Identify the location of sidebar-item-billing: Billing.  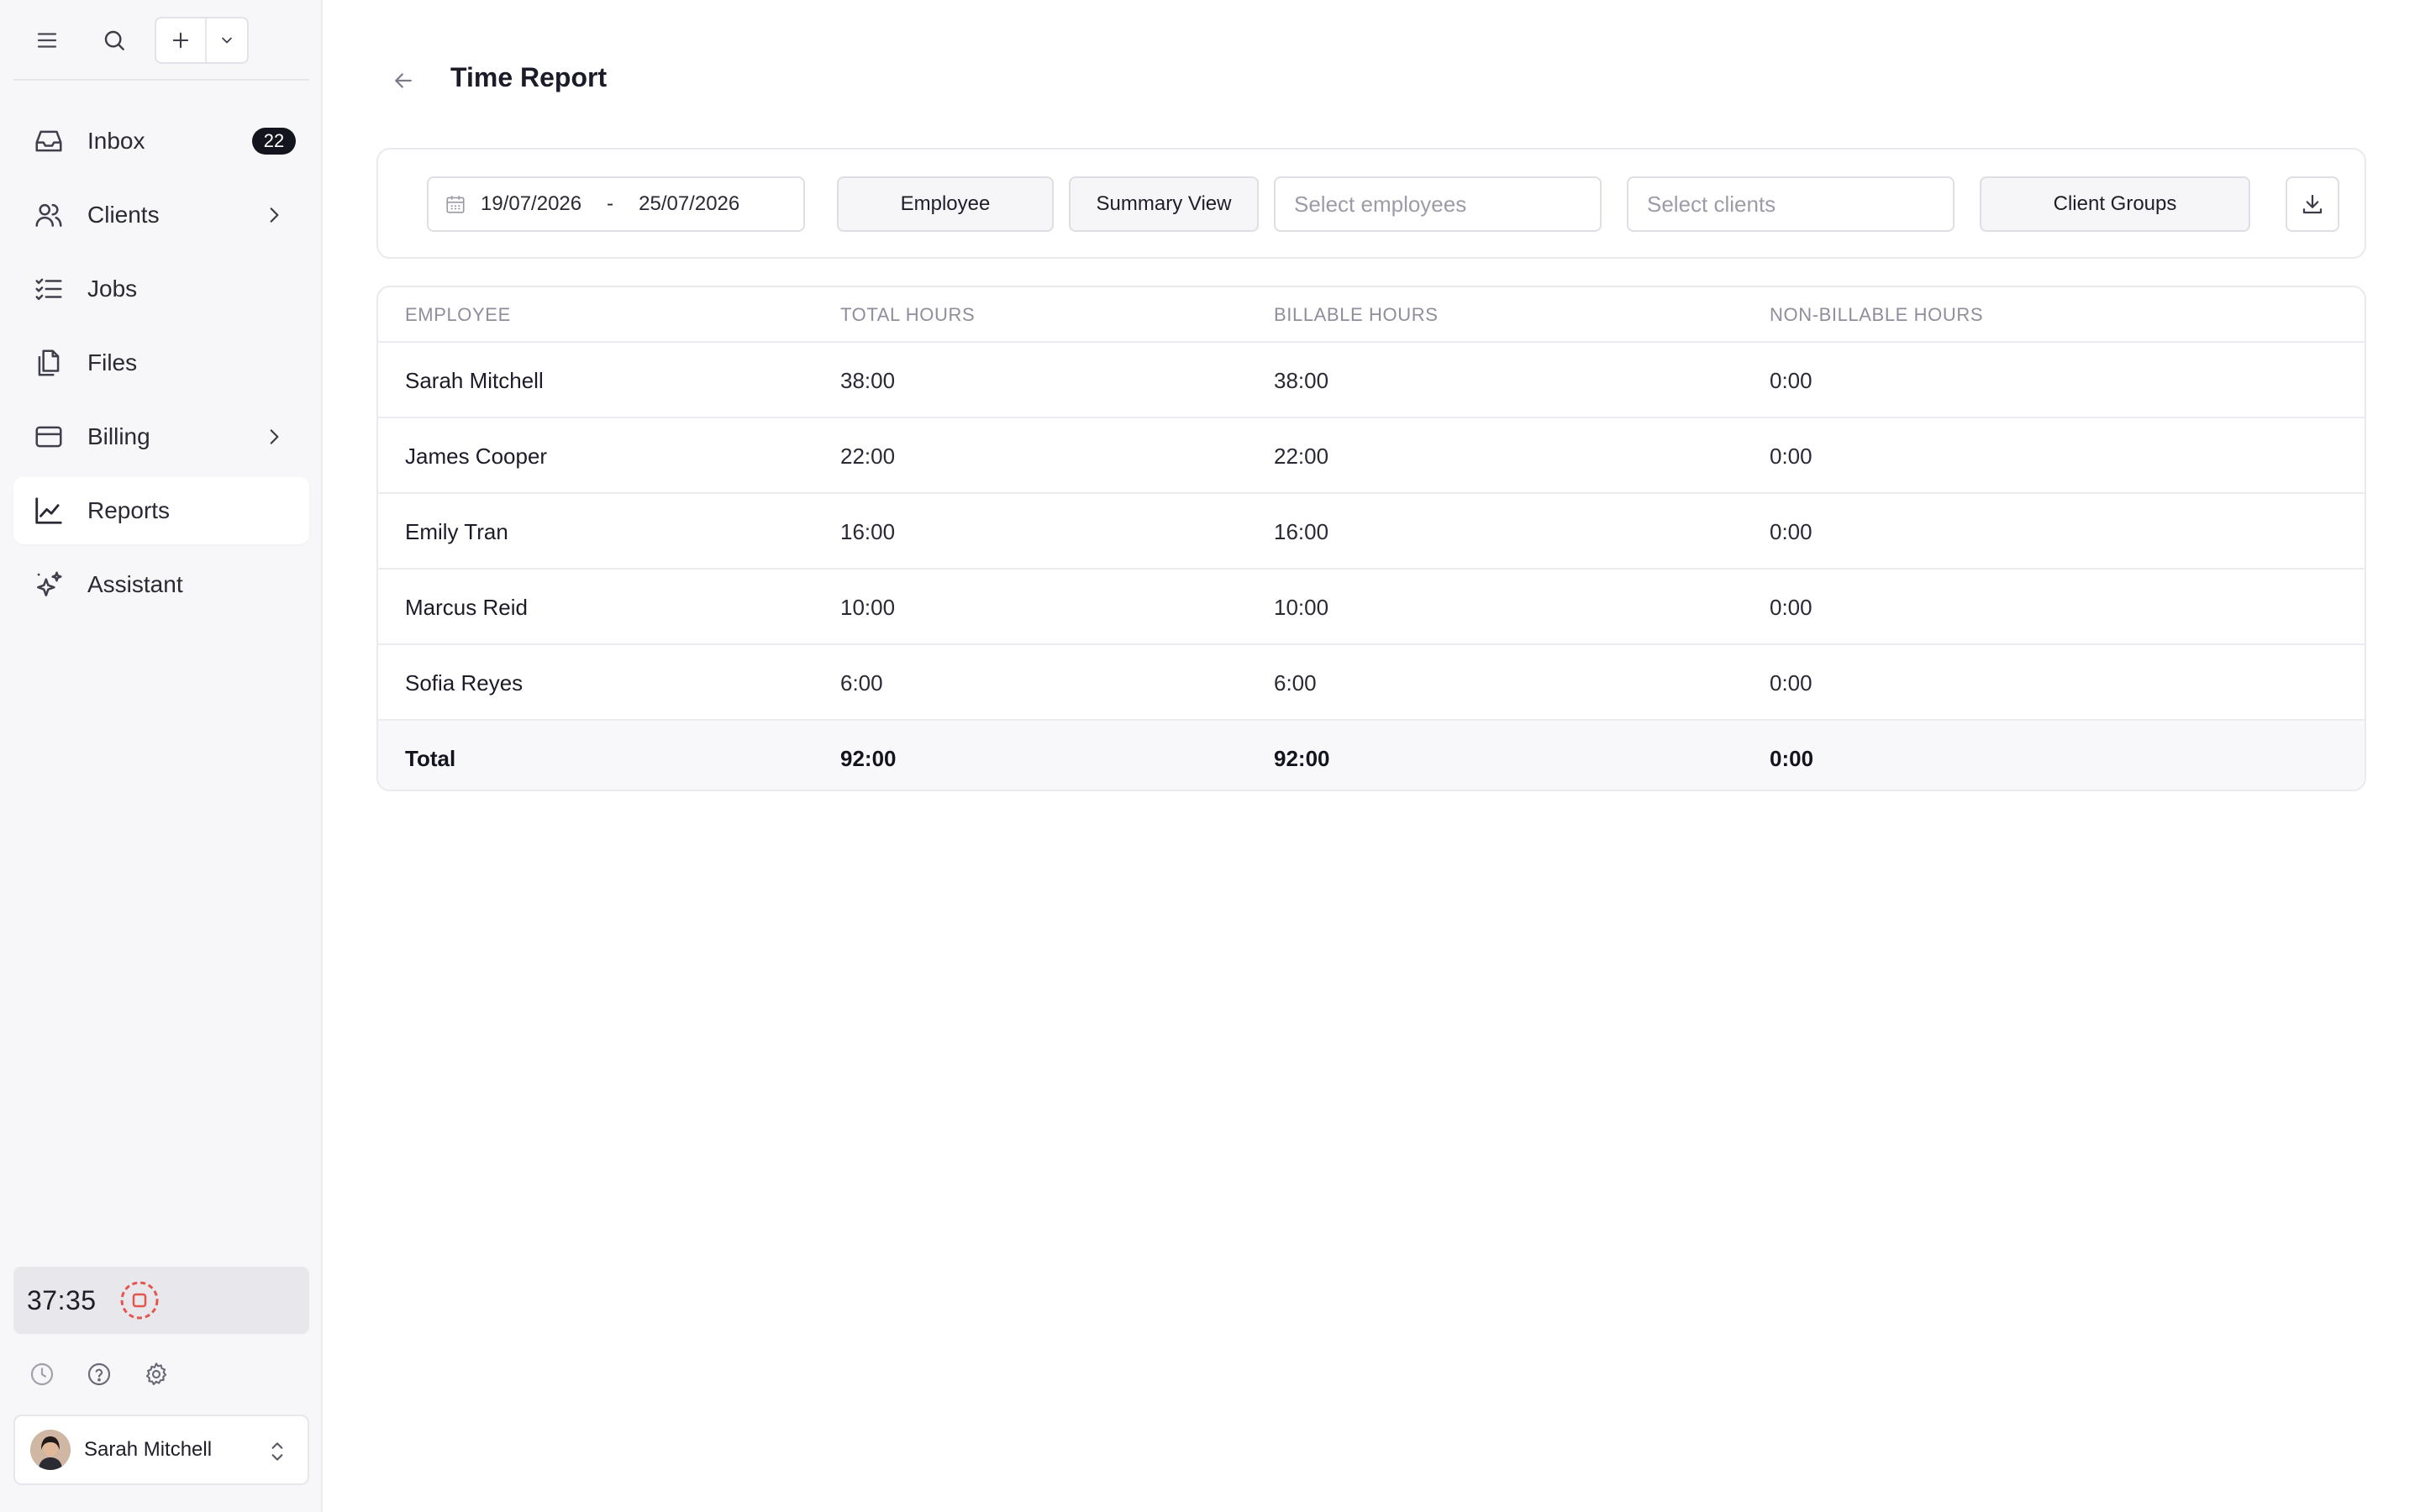
(161, 436).